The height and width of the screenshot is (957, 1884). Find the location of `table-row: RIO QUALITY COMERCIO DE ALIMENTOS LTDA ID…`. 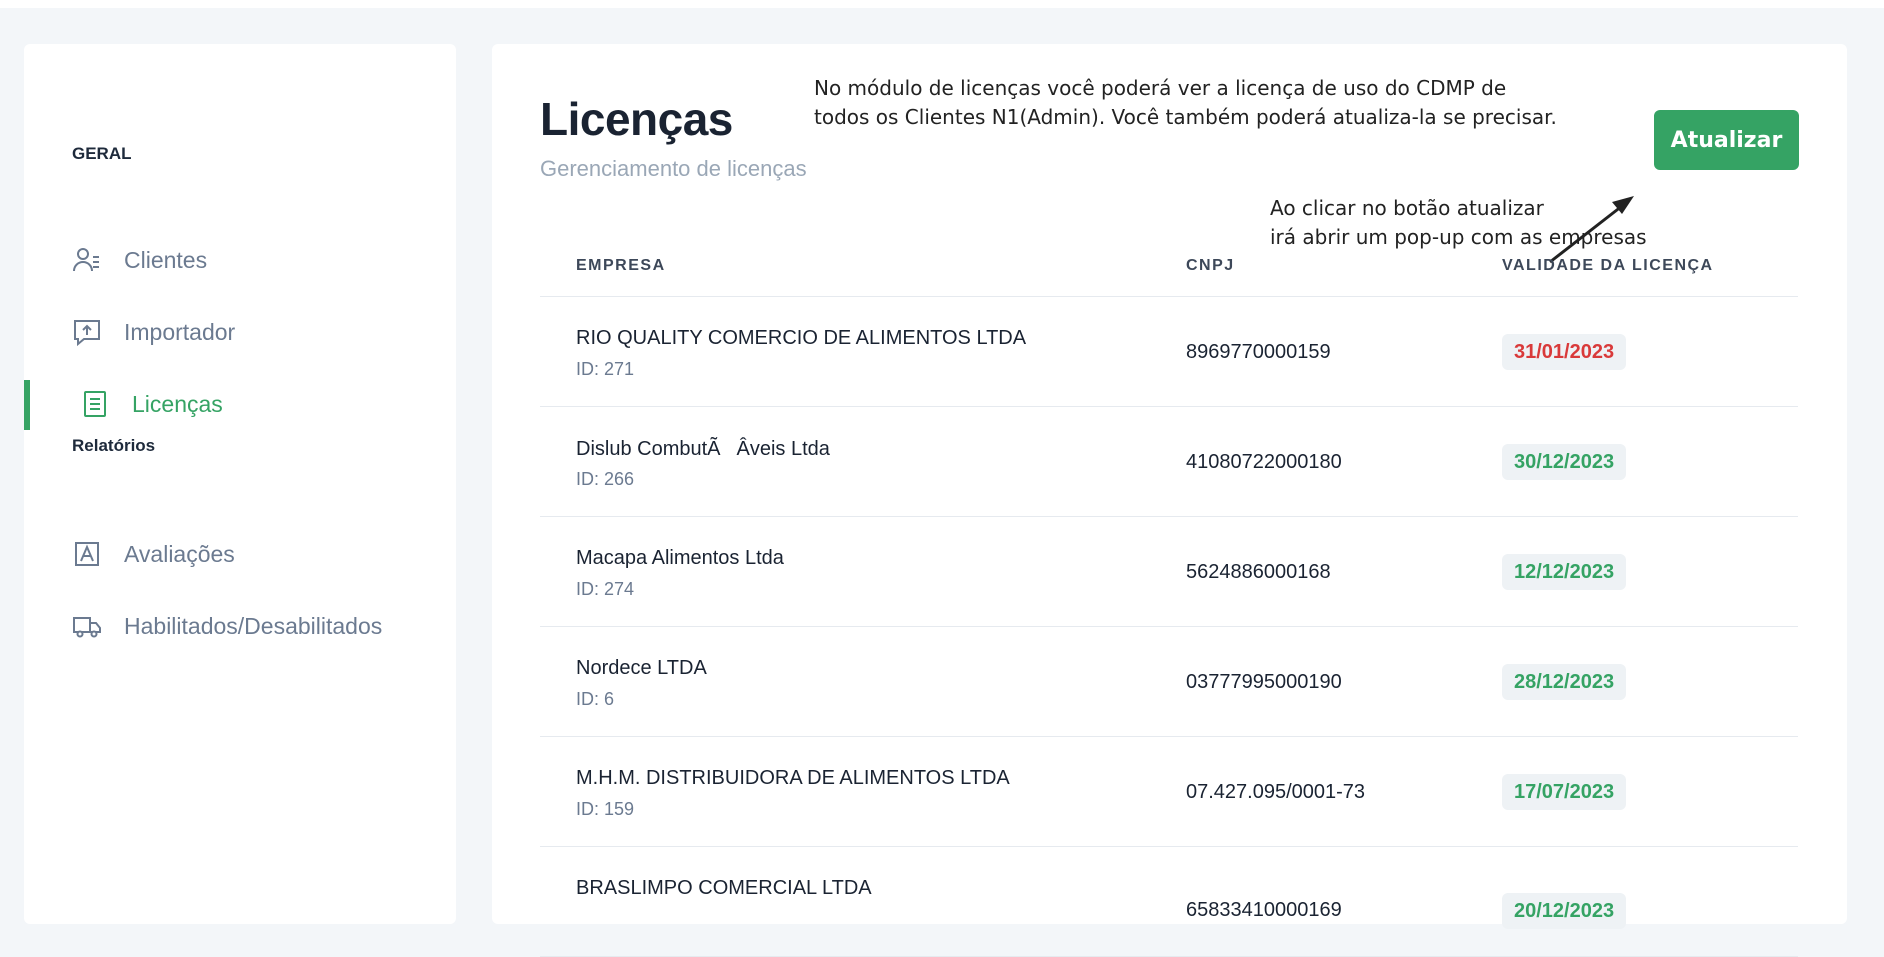

table-row: RIO QUALITY COMERCIO DE ALIMENTOS LTDA ID… is located at coordinates (1169, 352).